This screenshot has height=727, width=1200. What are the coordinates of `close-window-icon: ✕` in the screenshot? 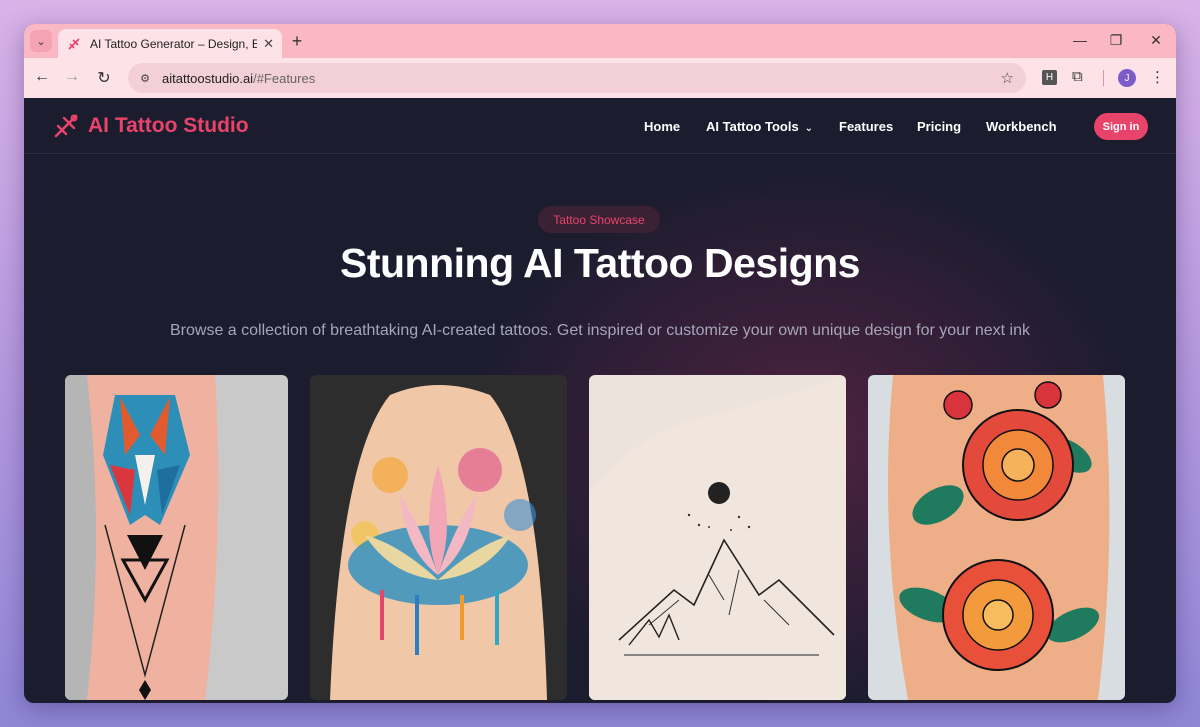 It's located at (1156, 40).